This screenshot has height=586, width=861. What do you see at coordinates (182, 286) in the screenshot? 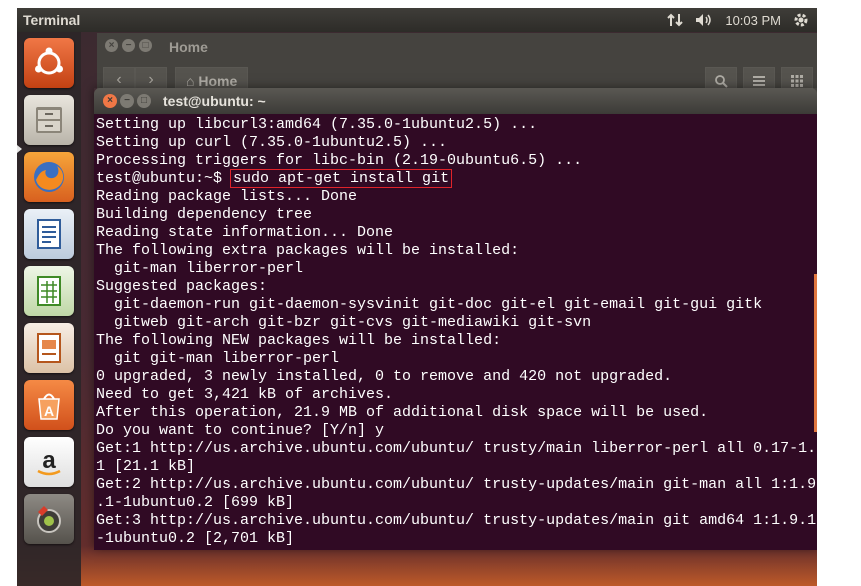
I see `terminal-line: Suggested packages:` at bounding box center [182, 286].